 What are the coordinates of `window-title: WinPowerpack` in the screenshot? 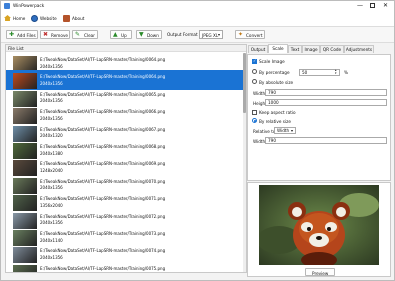 It's located at (29, 6).